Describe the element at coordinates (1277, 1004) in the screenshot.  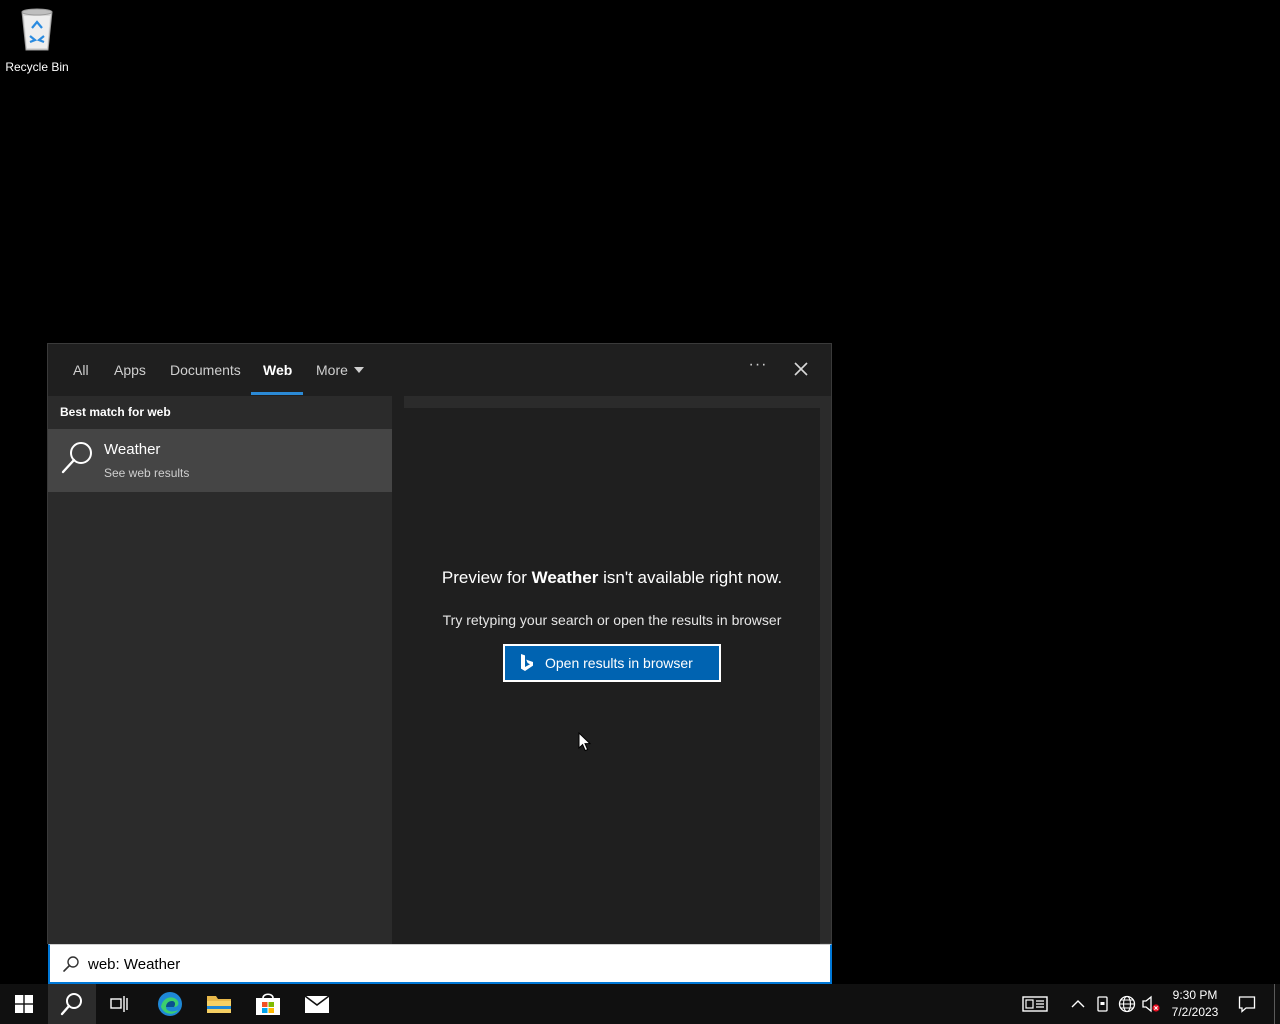
I see `show-desktop-button` at that location.